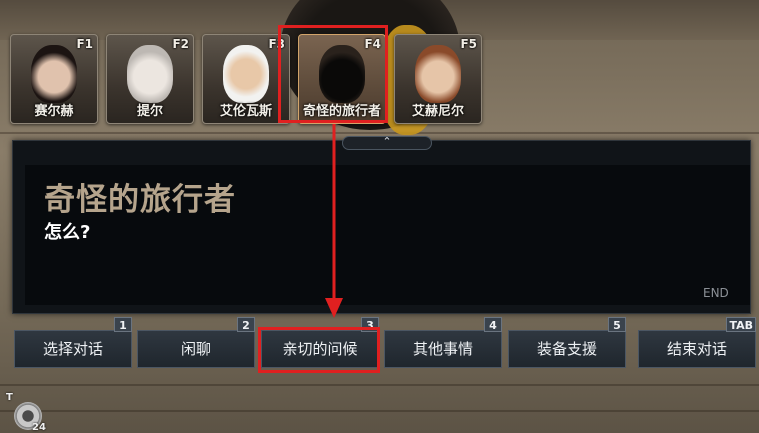 This screenshot has height=433, width=759. Describe the element at coordinates (566, 349) in the screenshot. I see `action-label: 装备支援` at that location.